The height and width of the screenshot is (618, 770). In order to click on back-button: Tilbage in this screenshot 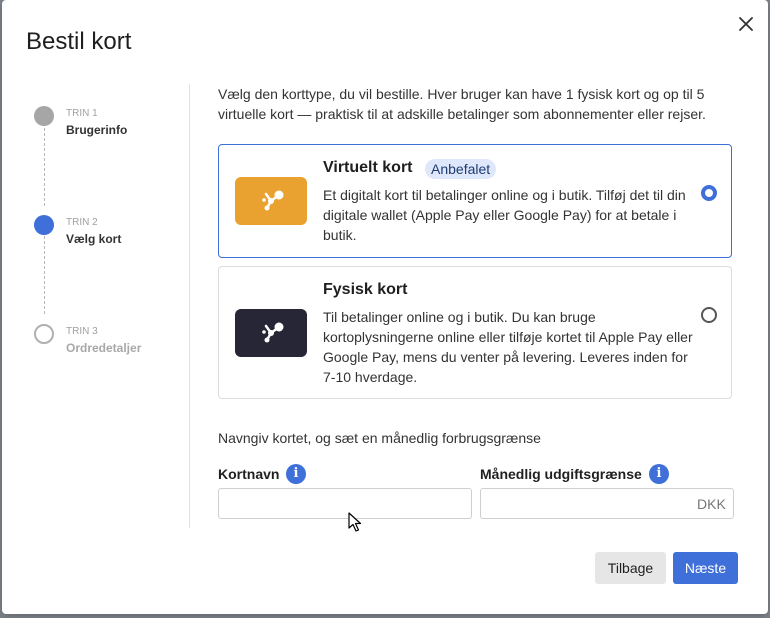, I will do `click(630, 568)`.